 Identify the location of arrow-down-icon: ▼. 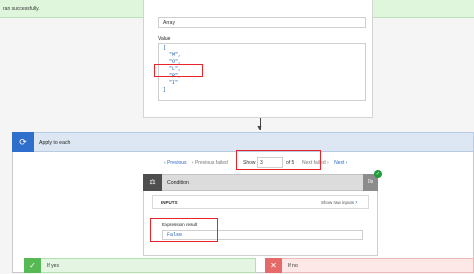
(259, 128).